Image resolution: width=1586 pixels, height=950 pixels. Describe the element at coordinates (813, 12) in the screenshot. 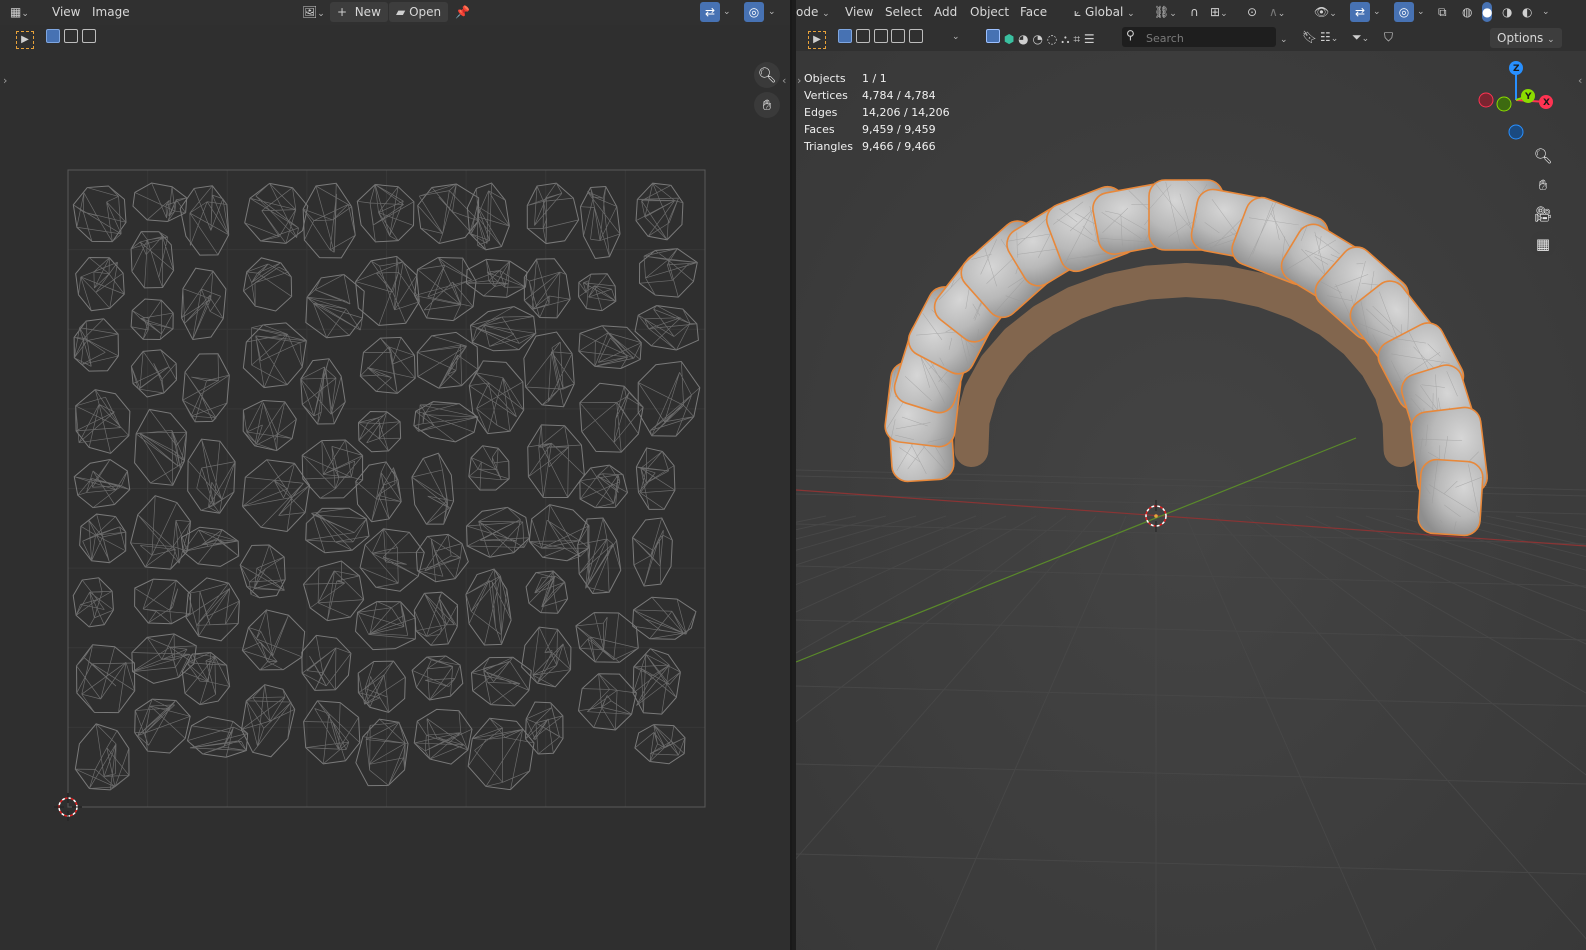

I see `mode-dropdown: ode ⌄` at that location.